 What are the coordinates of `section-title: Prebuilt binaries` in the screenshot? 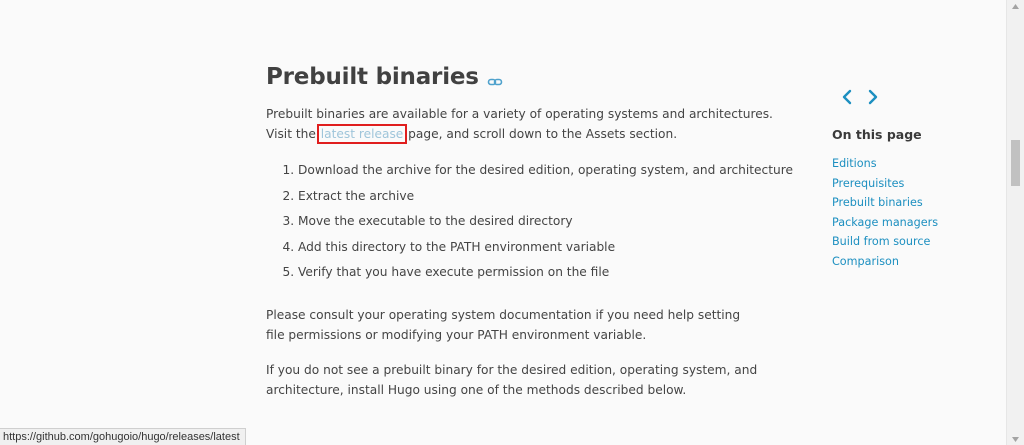 It's located at (372, 77).